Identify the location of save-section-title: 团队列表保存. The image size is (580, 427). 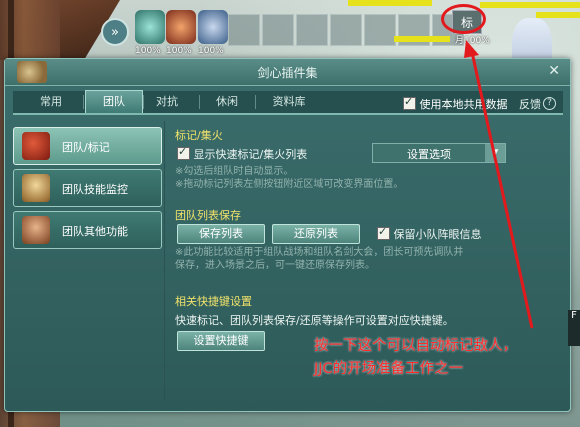
(208, 215).